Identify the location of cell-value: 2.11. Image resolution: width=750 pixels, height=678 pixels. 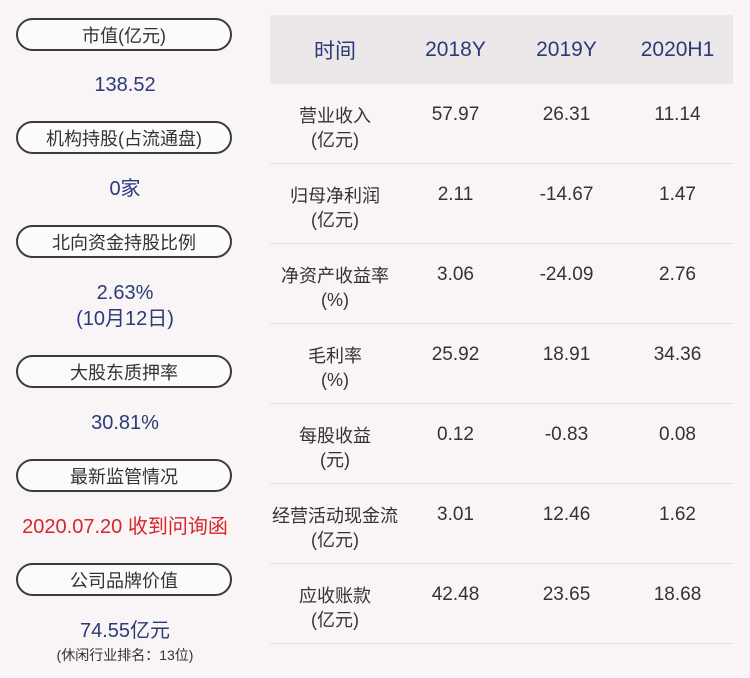
(455, 194).